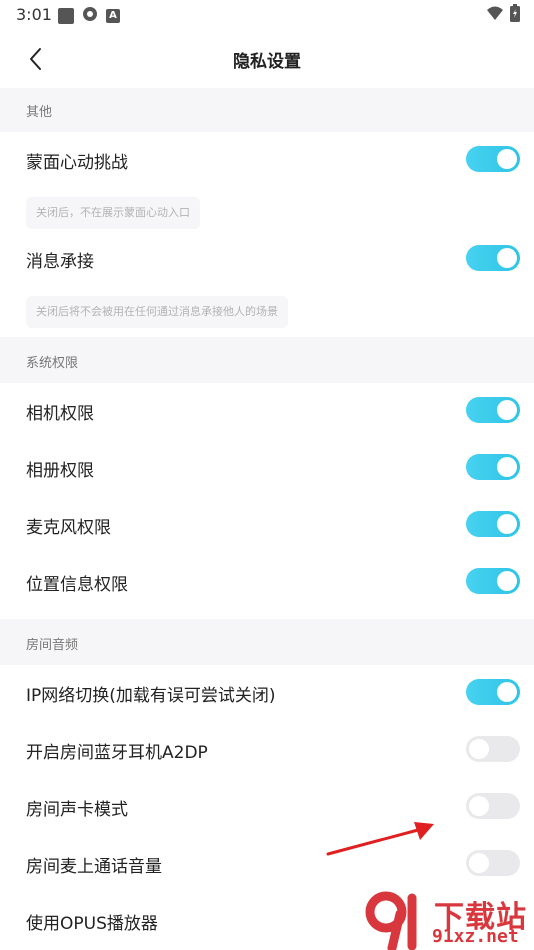 Image resolution: width=534 pixels, height=950 pixels. I want to click on album-permission-toggle, so click(493, 467).